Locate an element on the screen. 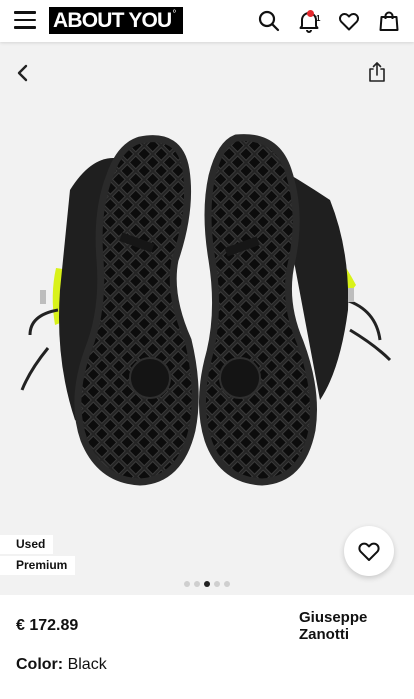 Image resolution: width=414 pixels, height=699 pixels. notification-count: 1 is located at coordinates (318, 18).